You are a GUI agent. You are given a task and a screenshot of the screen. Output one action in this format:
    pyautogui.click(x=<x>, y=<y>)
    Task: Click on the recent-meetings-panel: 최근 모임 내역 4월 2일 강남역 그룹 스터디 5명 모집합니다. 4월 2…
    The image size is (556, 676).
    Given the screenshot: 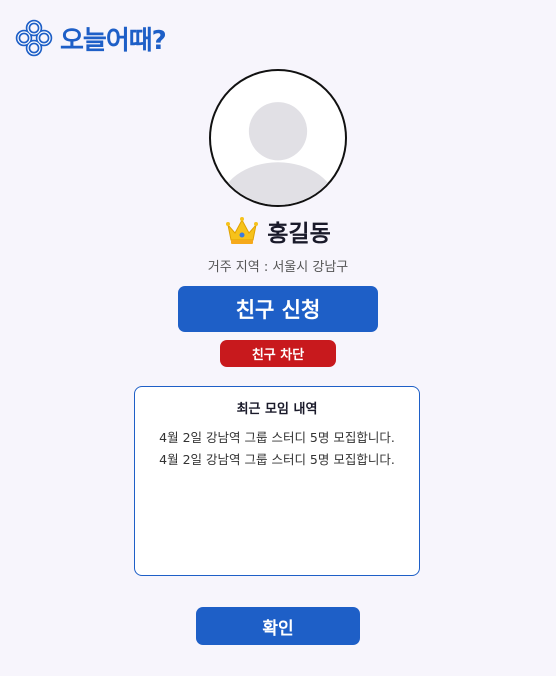 What is the action you would take?
    pyautogui.click(x=277, y=481)
    